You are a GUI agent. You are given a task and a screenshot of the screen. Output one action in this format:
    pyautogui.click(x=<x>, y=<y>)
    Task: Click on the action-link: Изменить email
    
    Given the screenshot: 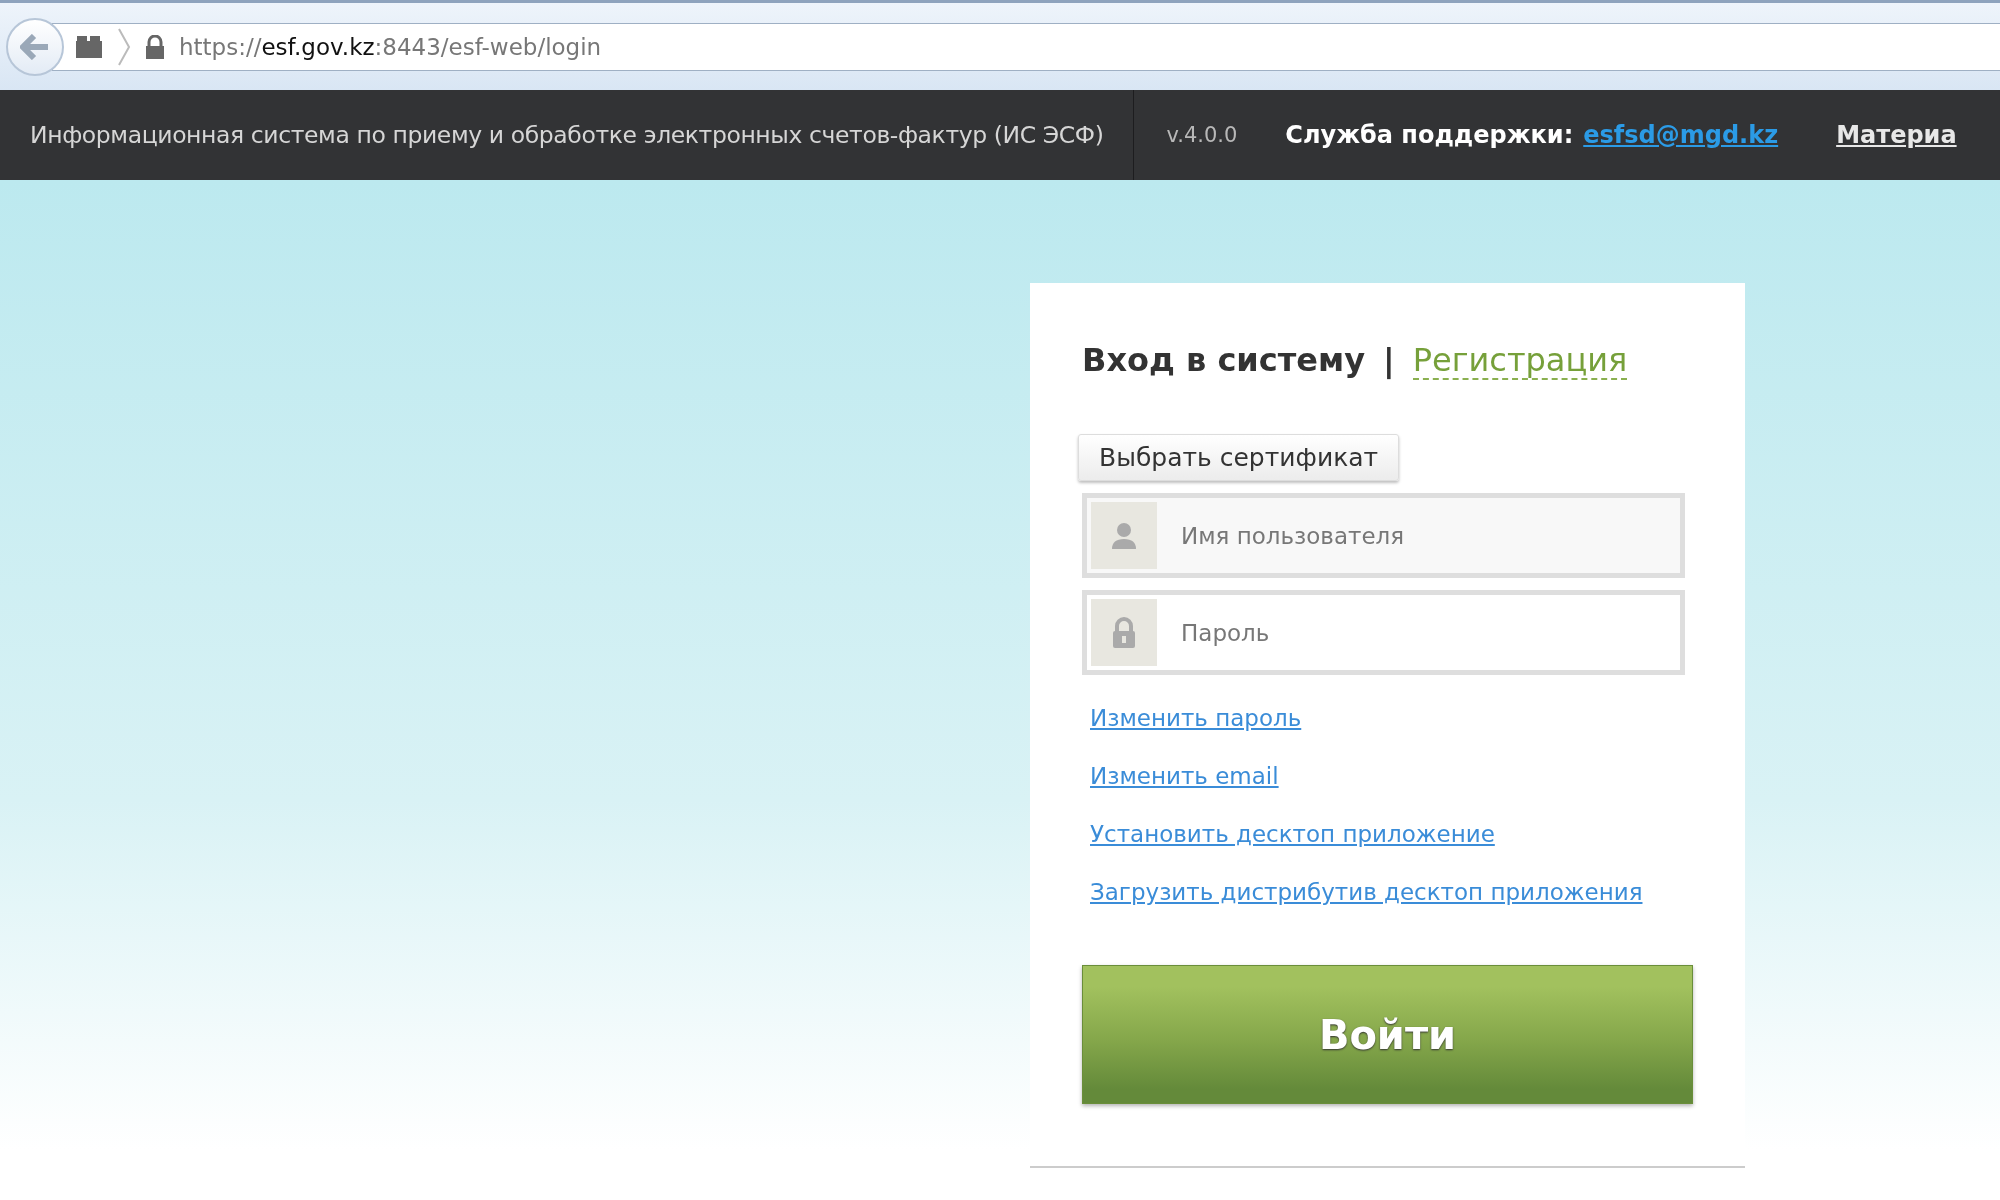 What is the action you would take?
    pyautogui.click(x=1184, y=776)
    